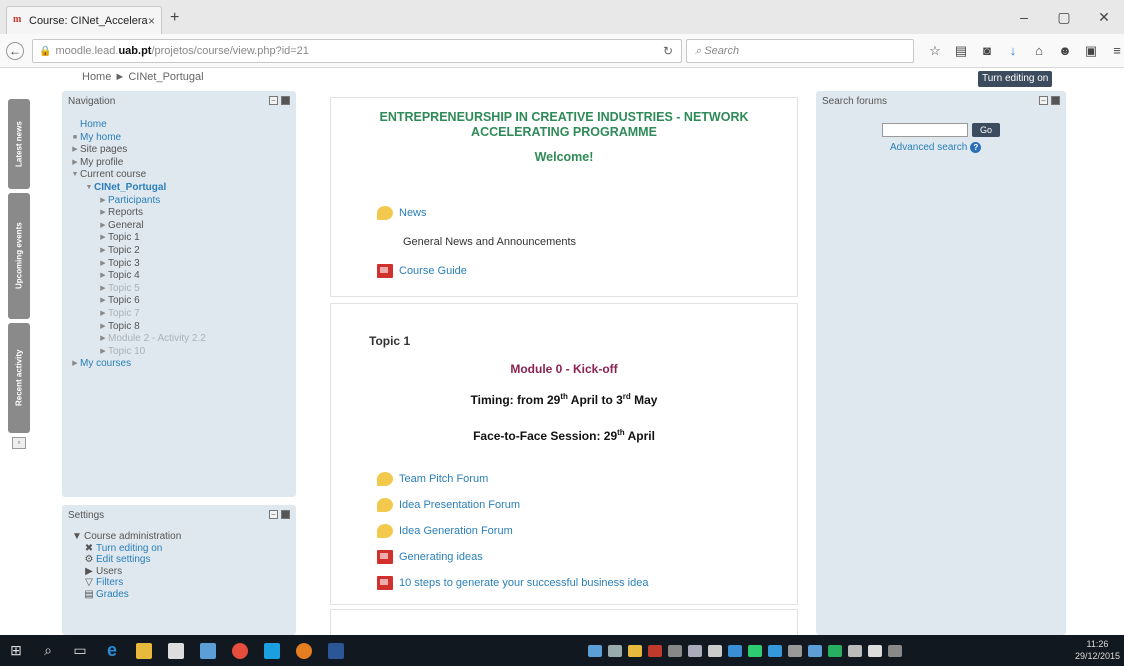 Image resolution: width=1124 pixels, height=666 pixels. What do you see at coordinates (430, 557) in the screenshot?
I see `activity-item: Generating ideas` at bounding box center [430, 557].